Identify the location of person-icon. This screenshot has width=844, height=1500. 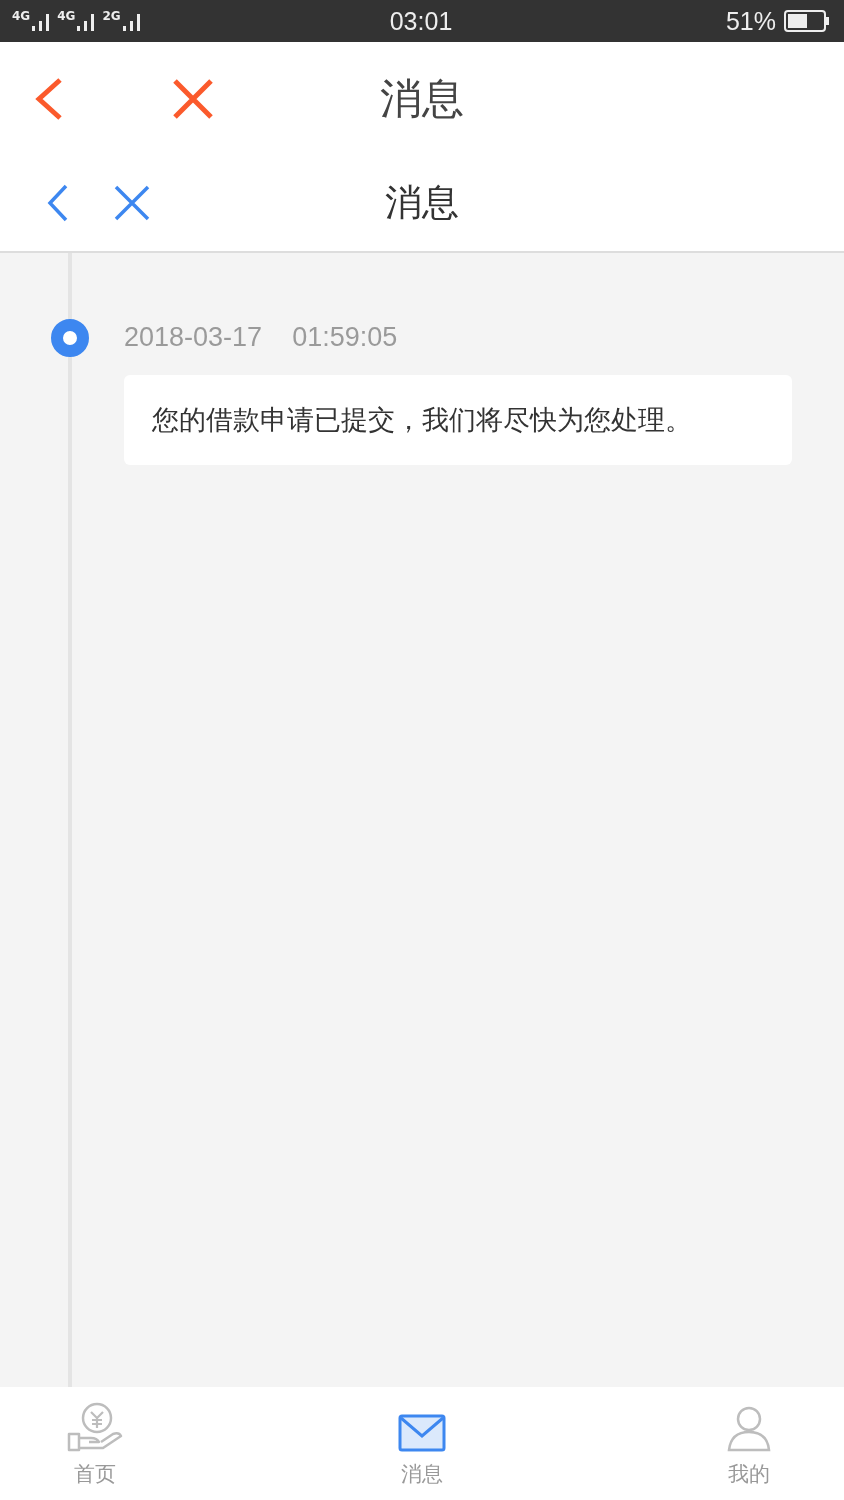
(749, 1429).